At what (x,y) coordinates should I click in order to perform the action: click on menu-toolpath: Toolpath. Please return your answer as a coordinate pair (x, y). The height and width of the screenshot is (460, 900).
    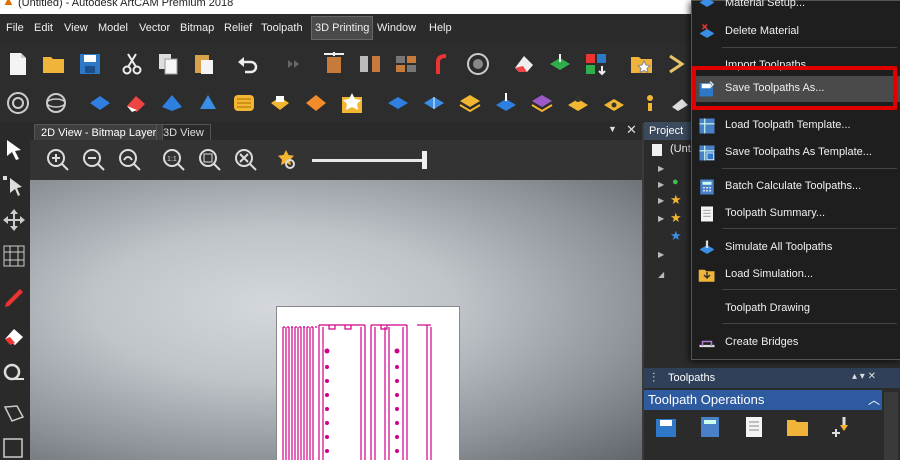
    Looking at the image, I should click on (282, 28).